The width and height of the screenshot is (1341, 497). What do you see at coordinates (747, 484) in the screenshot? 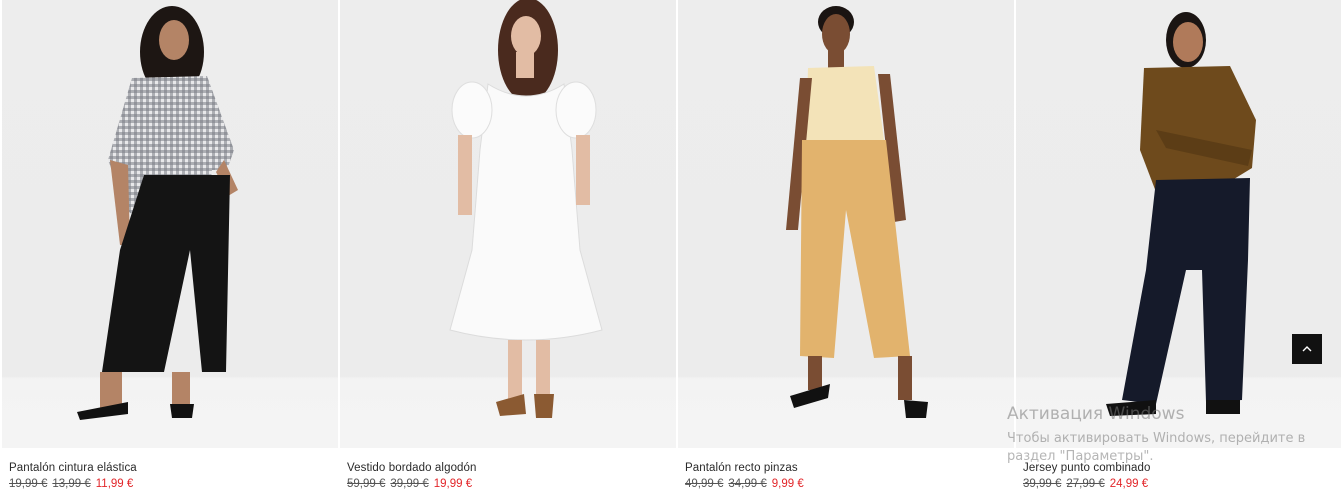
I see `previous-price: 34,99 €` at bounding box center [747, 484].